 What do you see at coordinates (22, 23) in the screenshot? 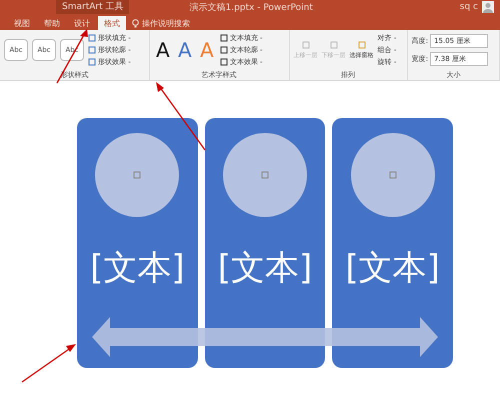
I see `ribbon-tab: 视图` at bounding box center [22, 23].